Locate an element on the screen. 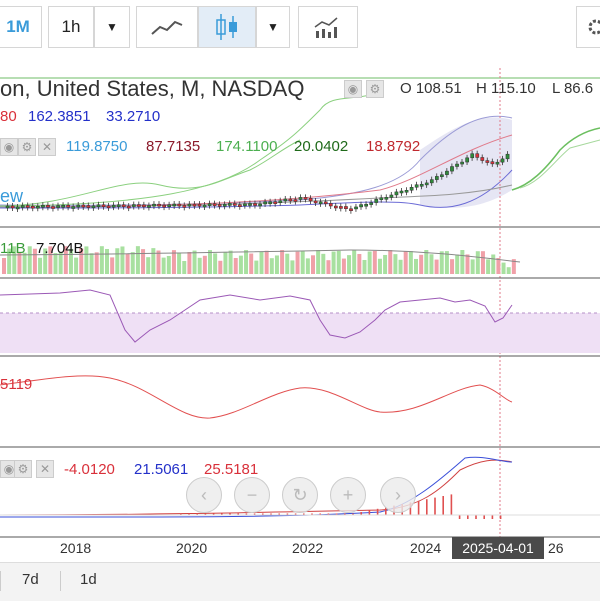 This screenshot has width=600, height=601. reset-button: ↻ is located at coordinates (300, 495).